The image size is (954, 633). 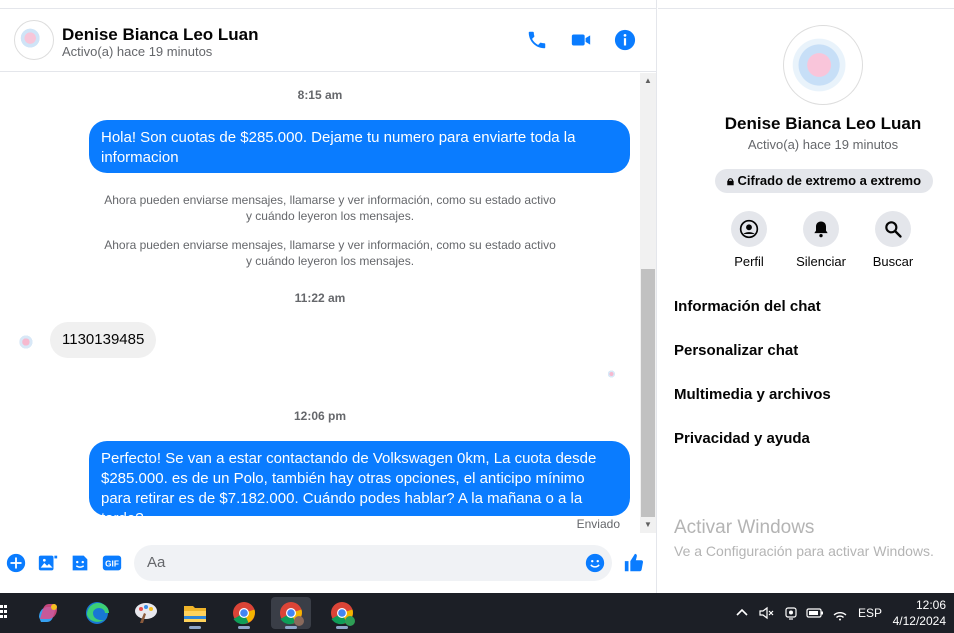 I want to click on video-call-icon, so click(x=581, y=40).